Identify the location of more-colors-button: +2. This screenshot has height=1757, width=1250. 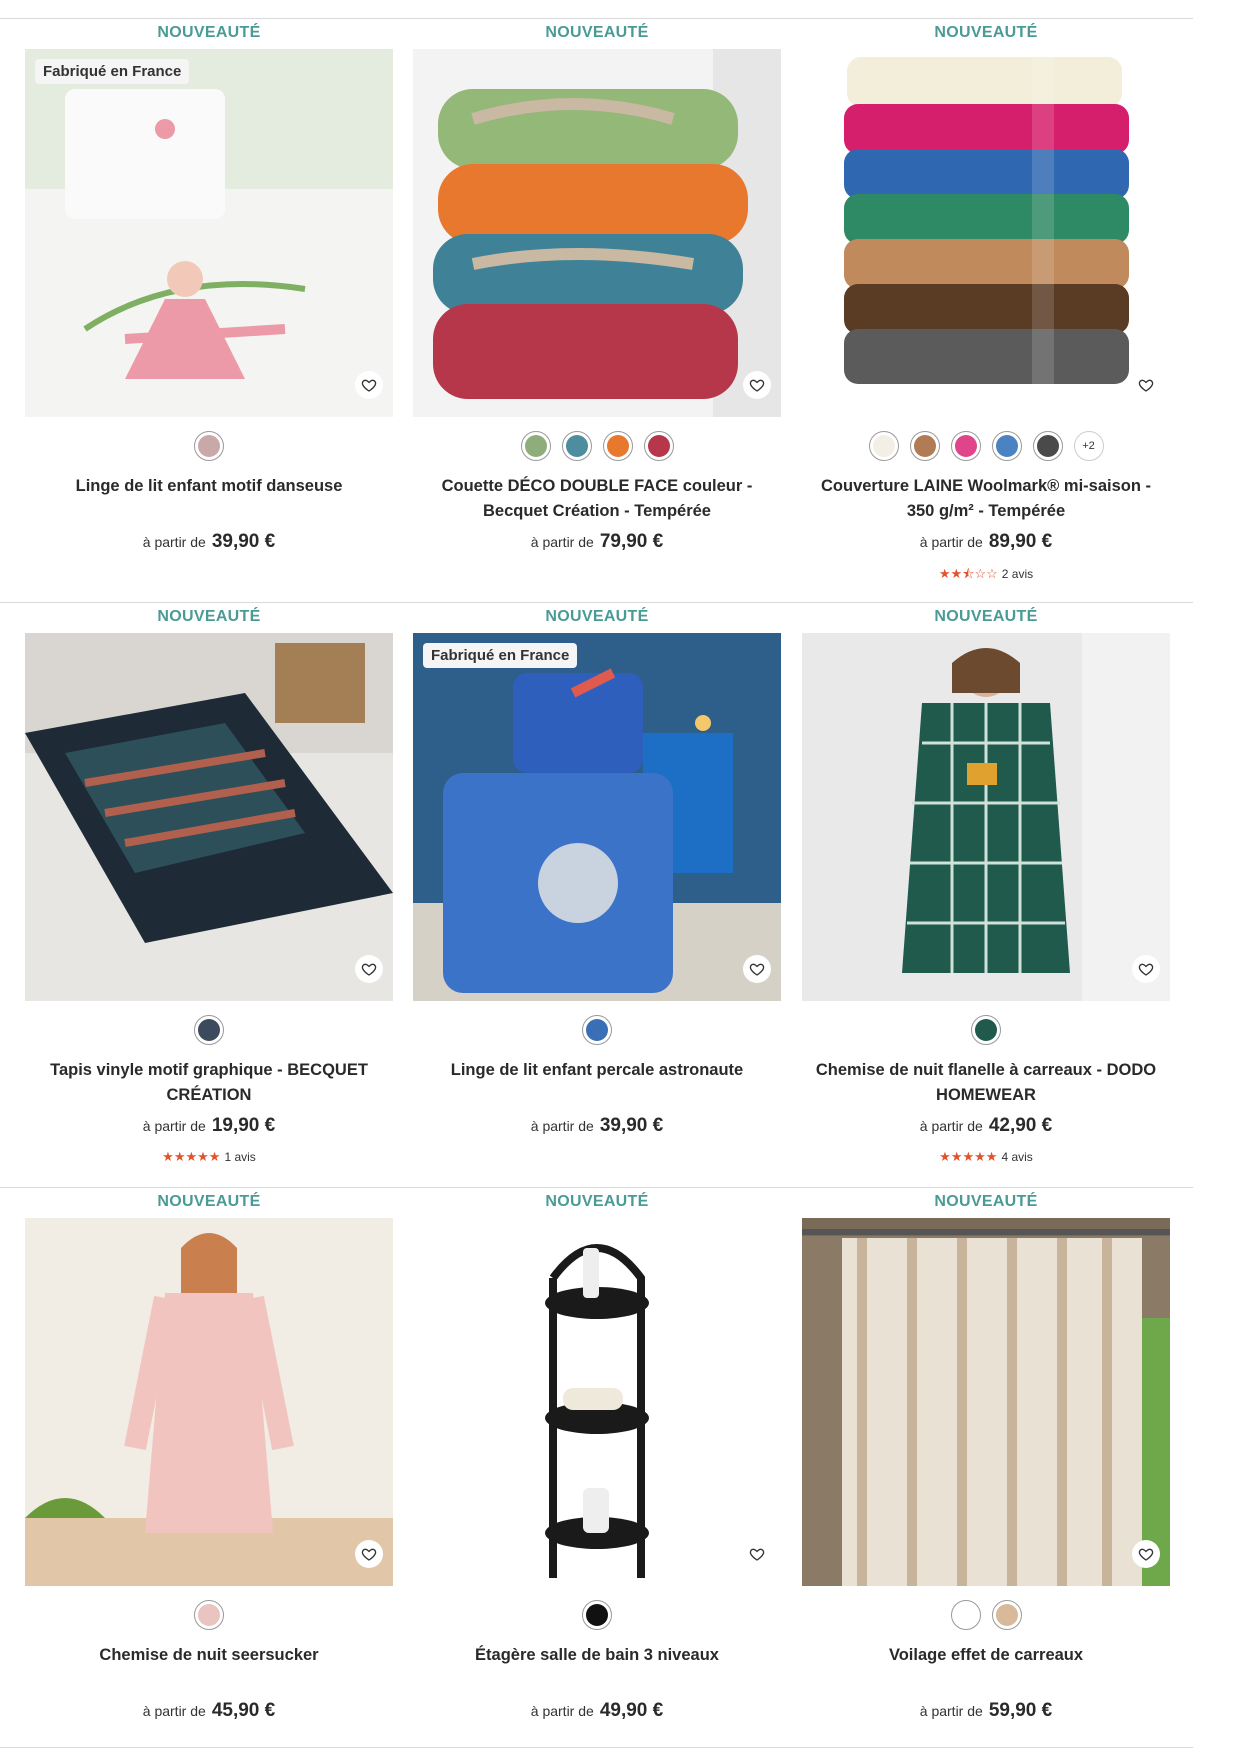
(1088, 446).